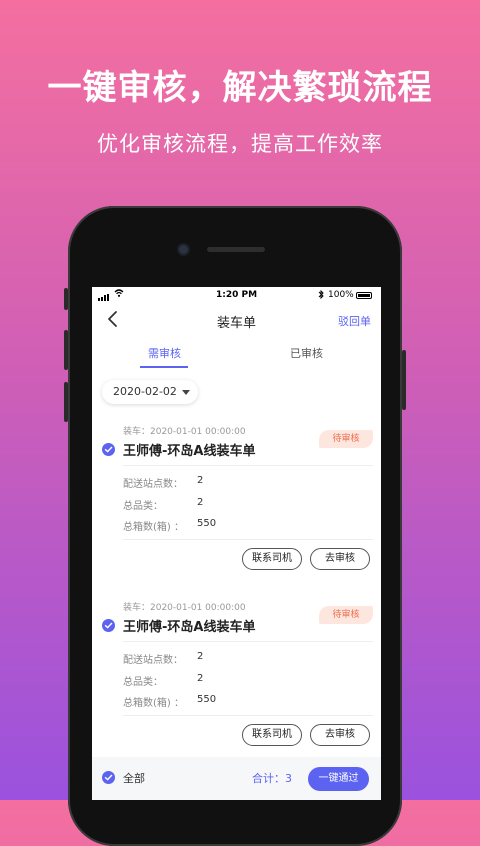 Image resolution: width=480 pixels, height=846 pixels. What do you see at coordinates (236, 295) in the screenshot?
I see `status-bar: 1:20 PM 100%` at bounding box center [236, 295].